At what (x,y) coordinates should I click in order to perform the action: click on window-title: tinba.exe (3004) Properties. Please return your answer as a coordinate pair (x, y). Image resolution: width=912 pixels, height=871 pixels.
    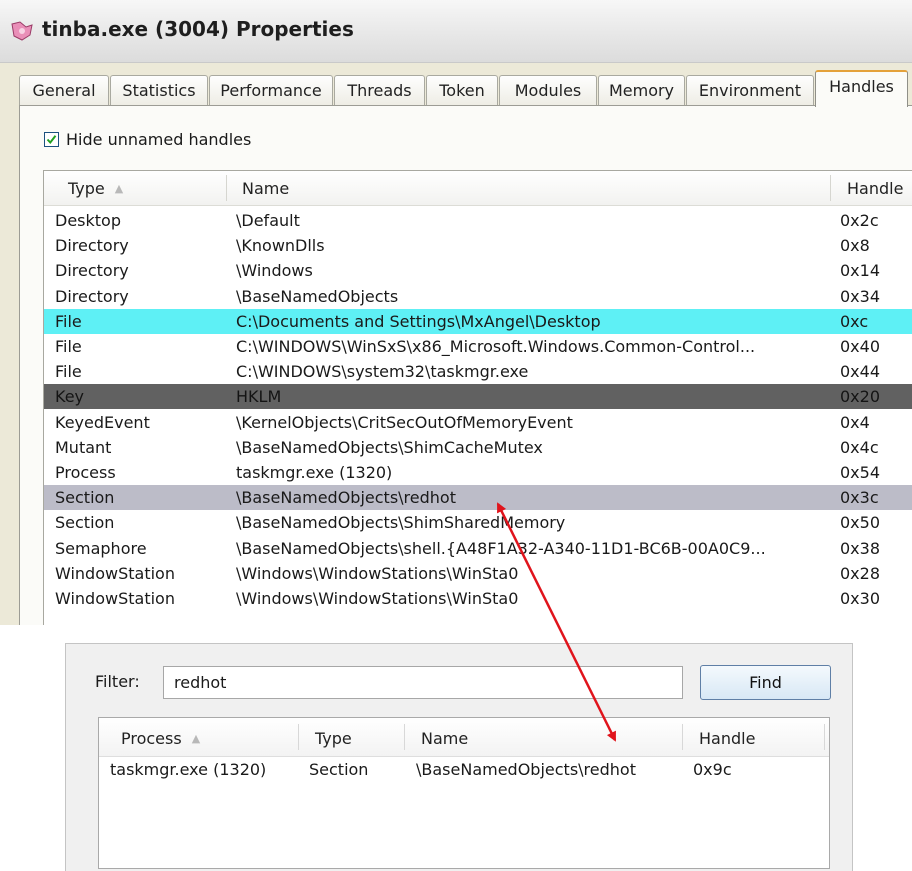
    Looking at the image, I should click on (198, 29).